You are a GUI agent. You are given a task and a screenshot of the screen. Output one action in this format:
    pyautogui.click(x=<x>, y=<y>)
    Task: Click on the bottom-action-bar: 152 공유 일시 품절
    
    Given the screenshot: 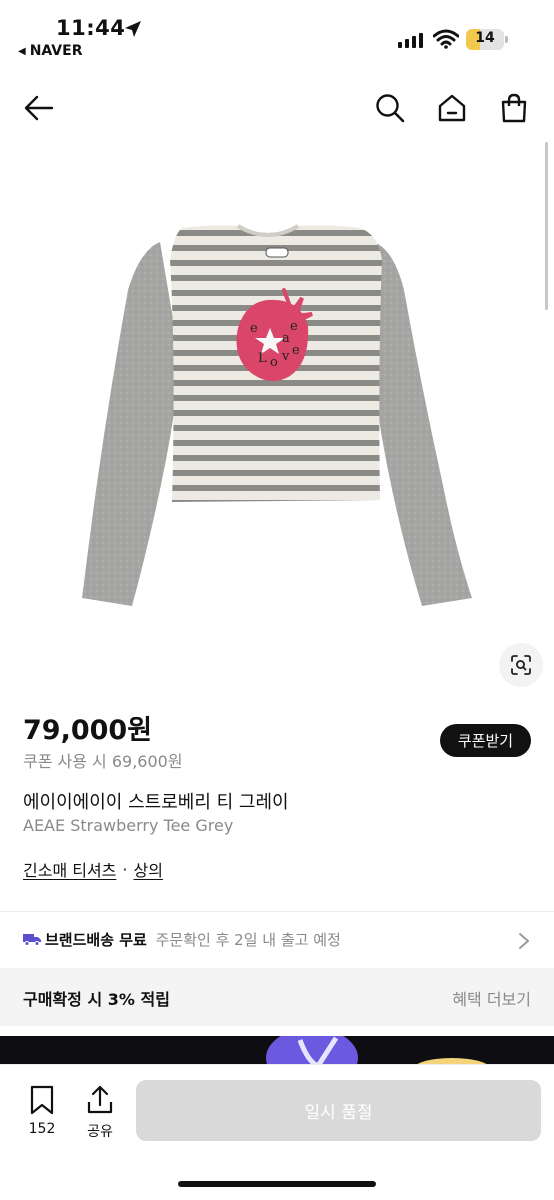 What is the action you would take?
    pyautogui.click(x=277, y=1132)
    